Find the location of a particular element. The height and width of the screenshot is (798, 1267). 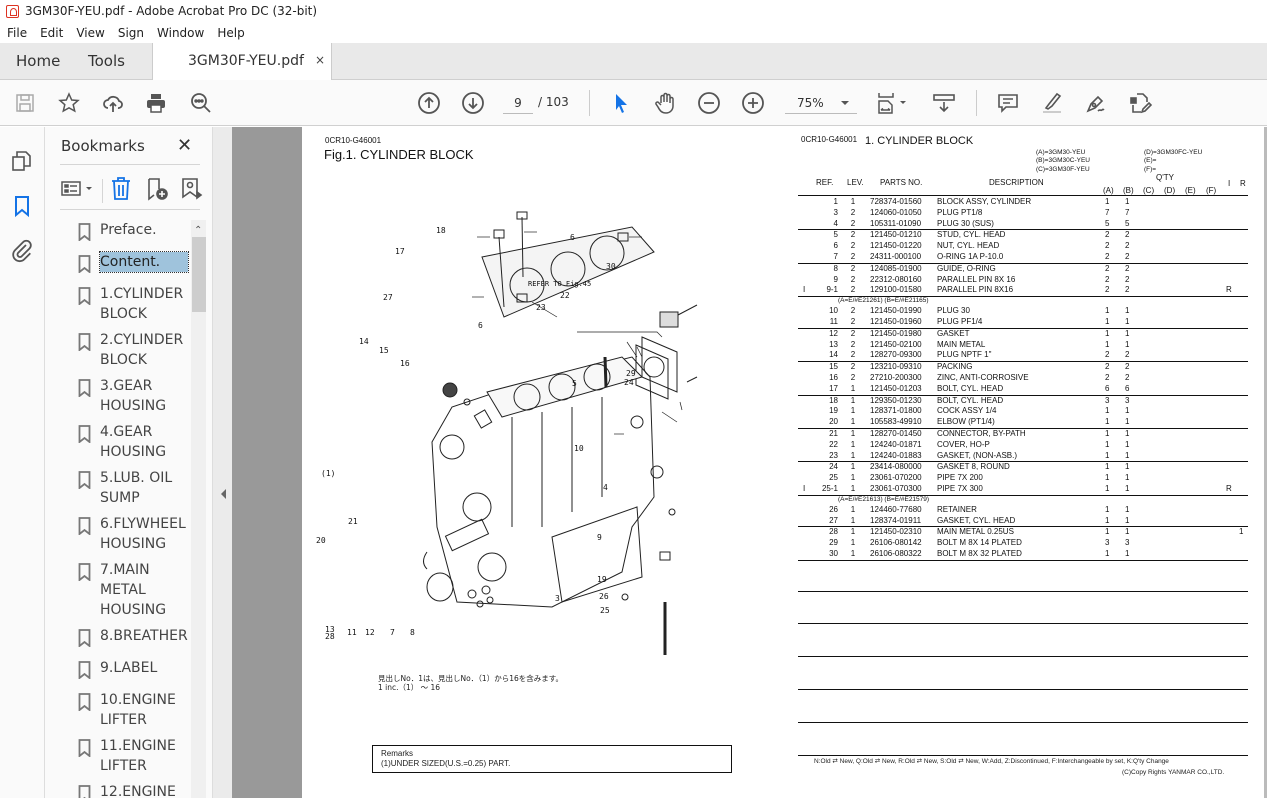

print-icon is located at coordinates (156, 103).